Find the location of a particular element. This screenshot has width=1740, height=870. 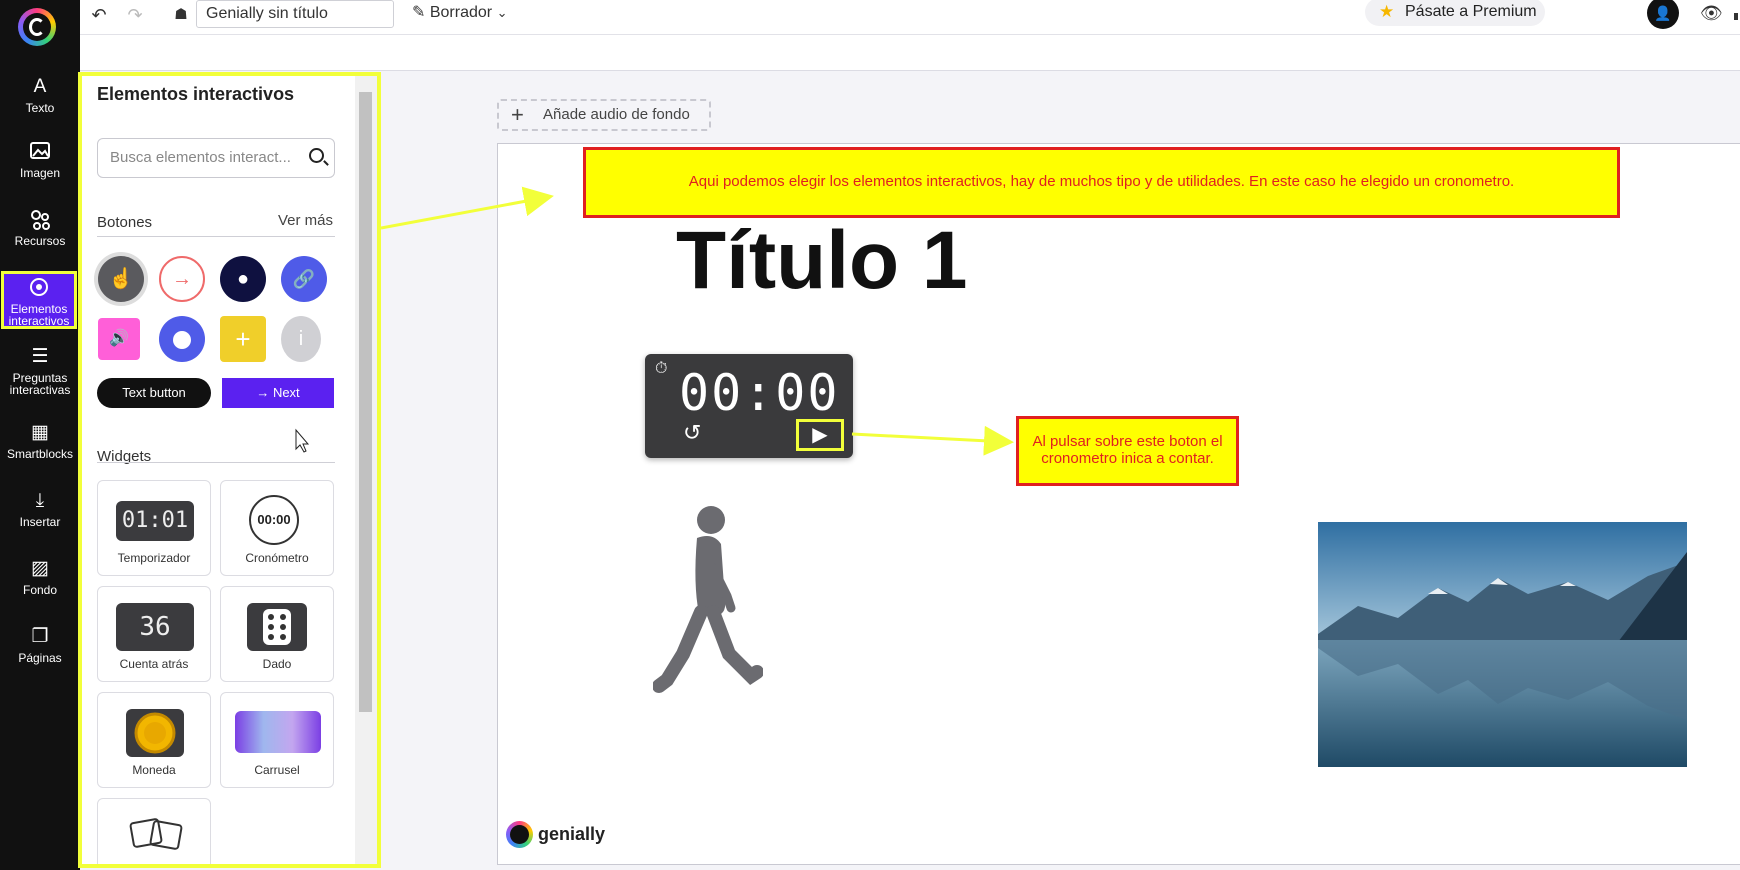

premium-button: ★ Pásate a Premium is located at coordinates (1455, 13).